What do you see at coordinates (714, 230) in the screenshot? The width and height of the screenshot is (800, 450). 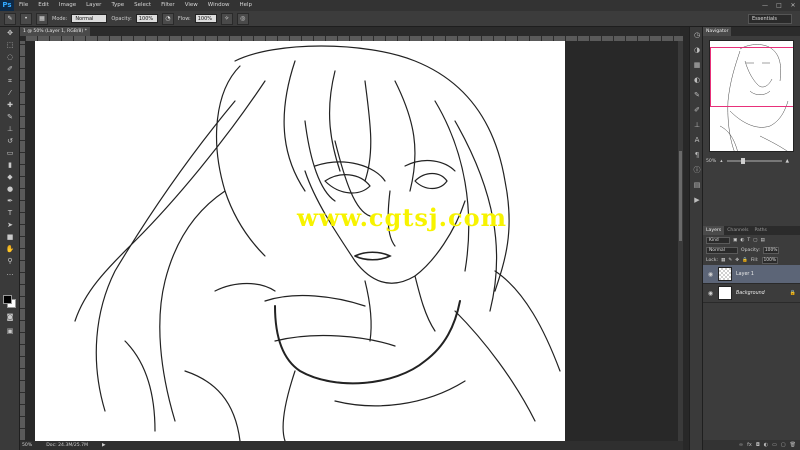 I see `tab-layers: Layers` at bounding box center [714, 230].